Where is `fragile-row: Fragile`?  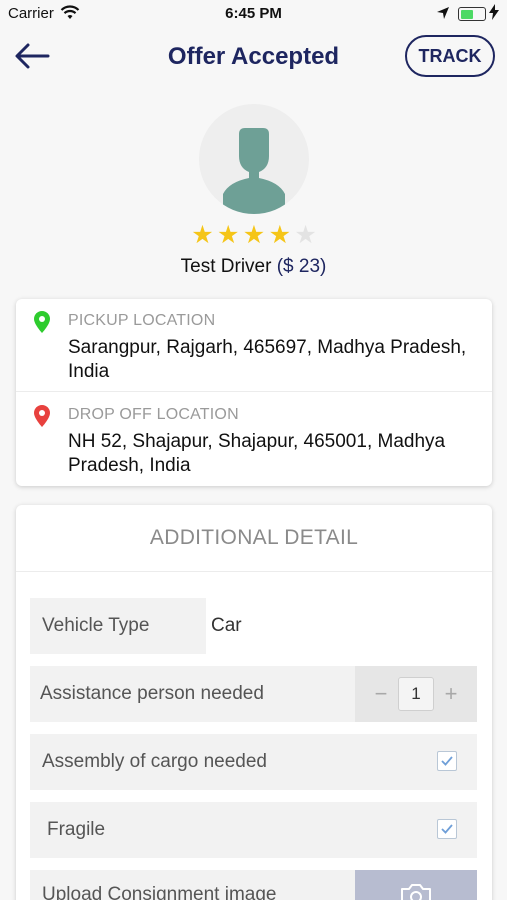 fragile-row: Fragile is located at coordinates (253, 830).